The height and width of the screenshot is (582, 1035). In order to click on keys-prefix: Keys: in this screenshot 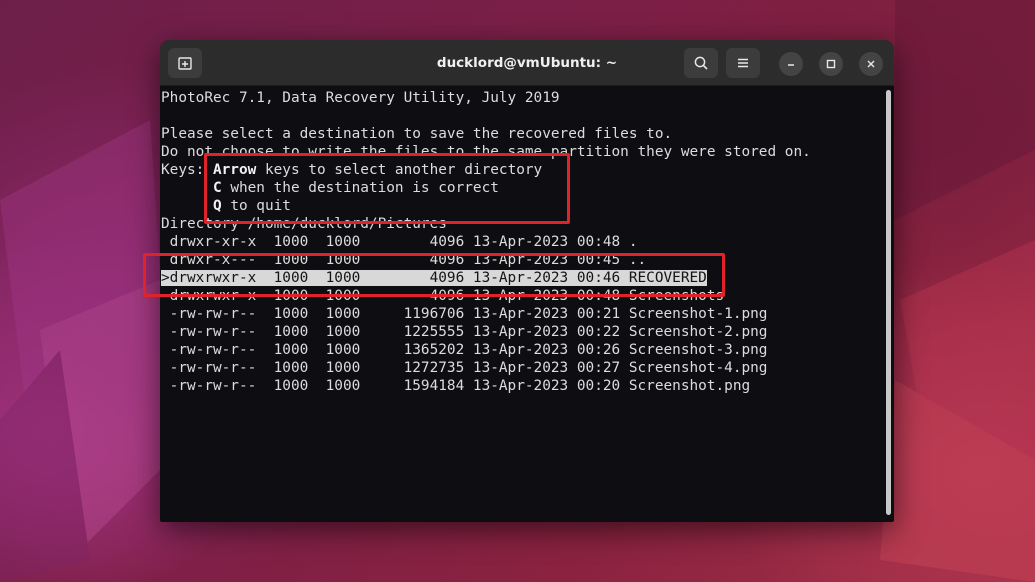, I will do `click(187, 170)`.